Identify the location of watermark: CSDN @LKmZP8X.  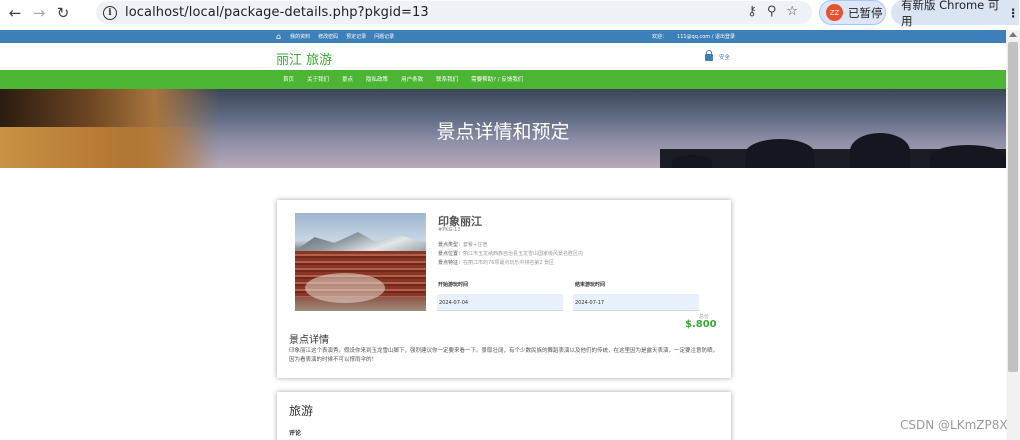
(954, 425).